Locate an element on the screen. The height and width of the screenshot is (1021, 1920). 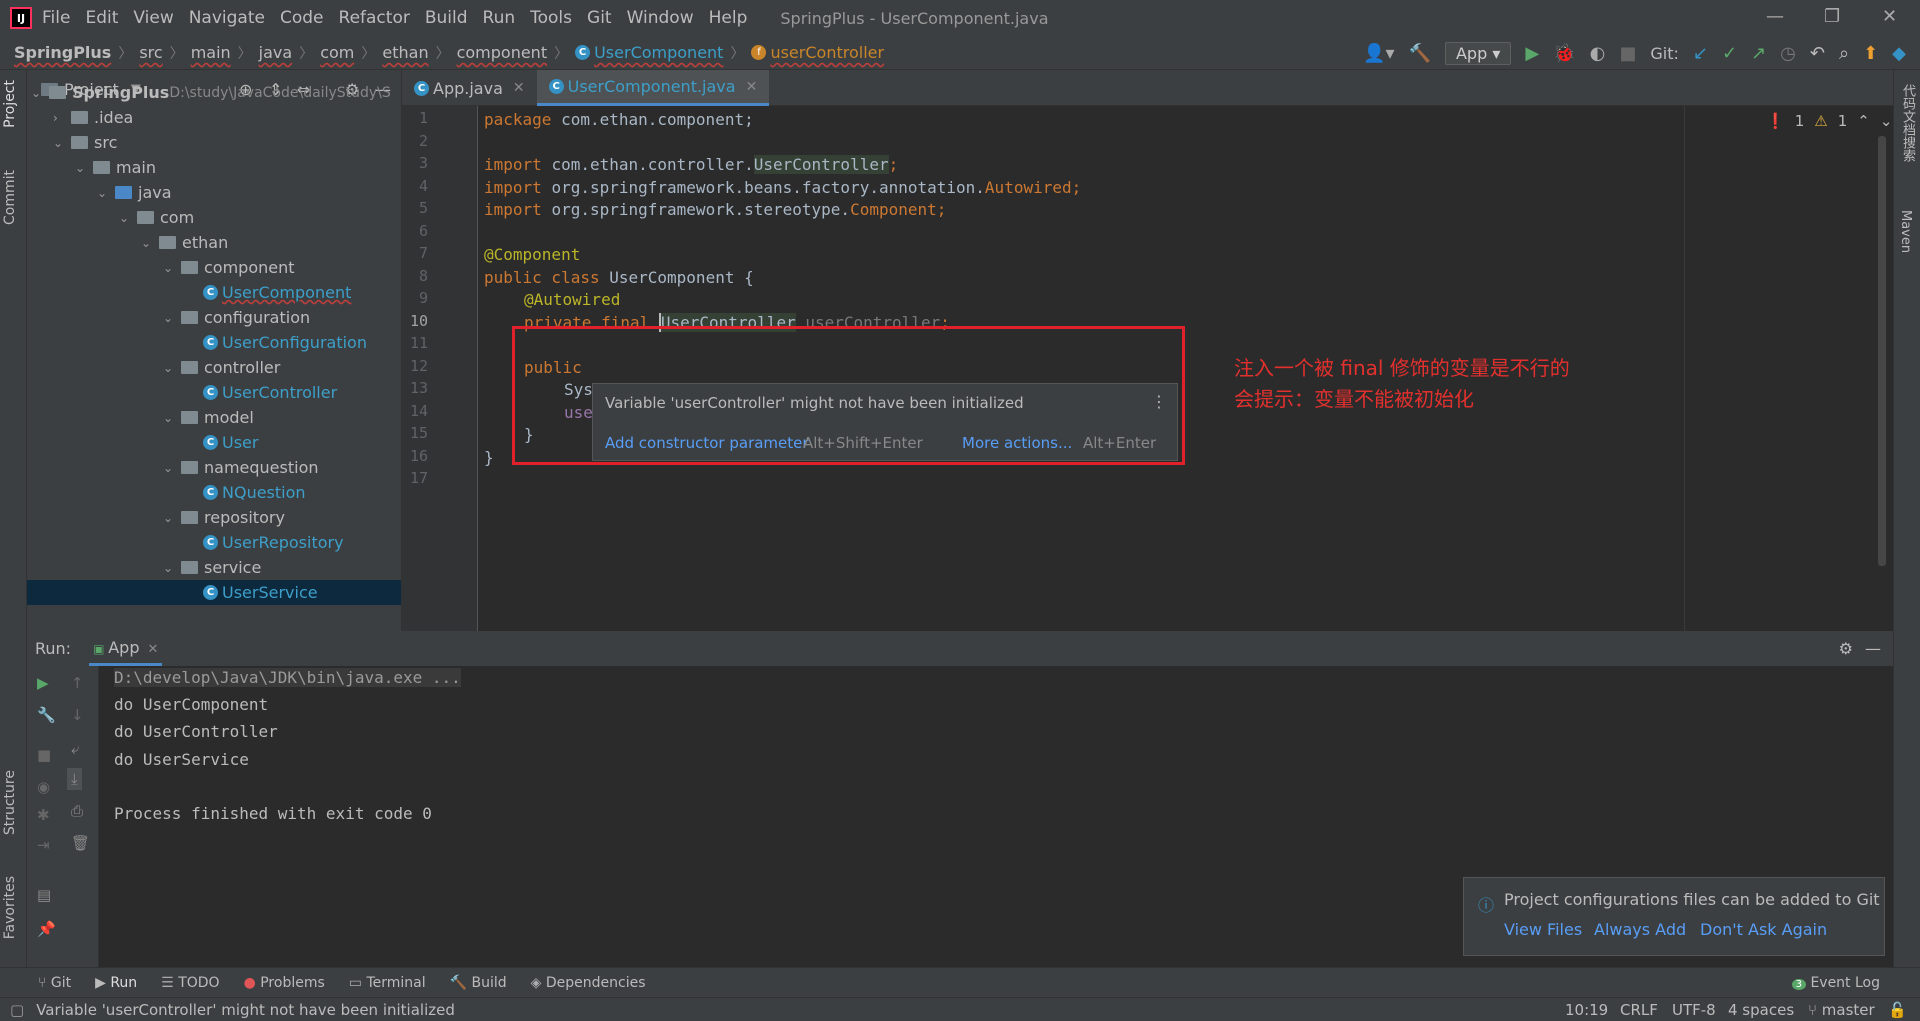
menu-view: View is located at coordinates (153, 18).